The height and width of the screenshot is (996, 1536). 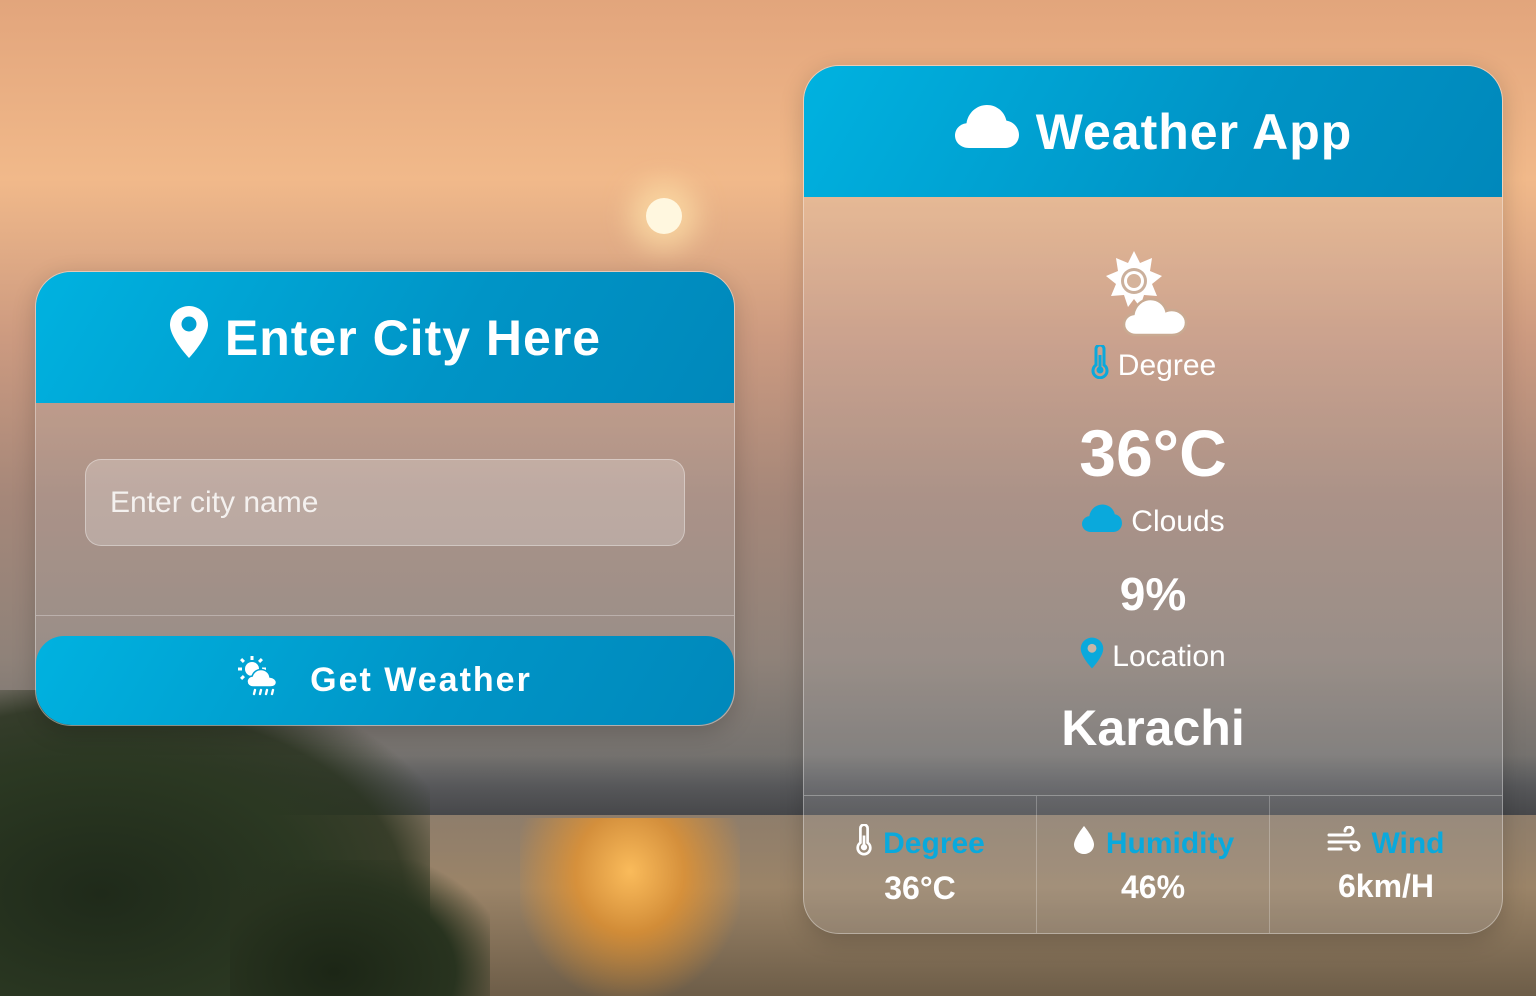 What do you see at coordinates (1408, 843) in the screenshot?
I see `stat-wind-label: Wind` at bounding box center [1408, 843].